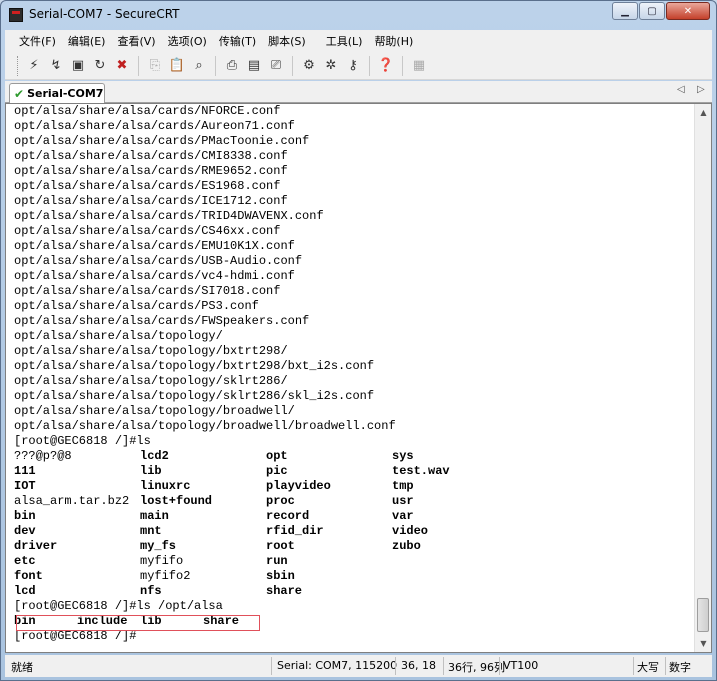  I want to click on ls-entry: var, so click(403, 516).